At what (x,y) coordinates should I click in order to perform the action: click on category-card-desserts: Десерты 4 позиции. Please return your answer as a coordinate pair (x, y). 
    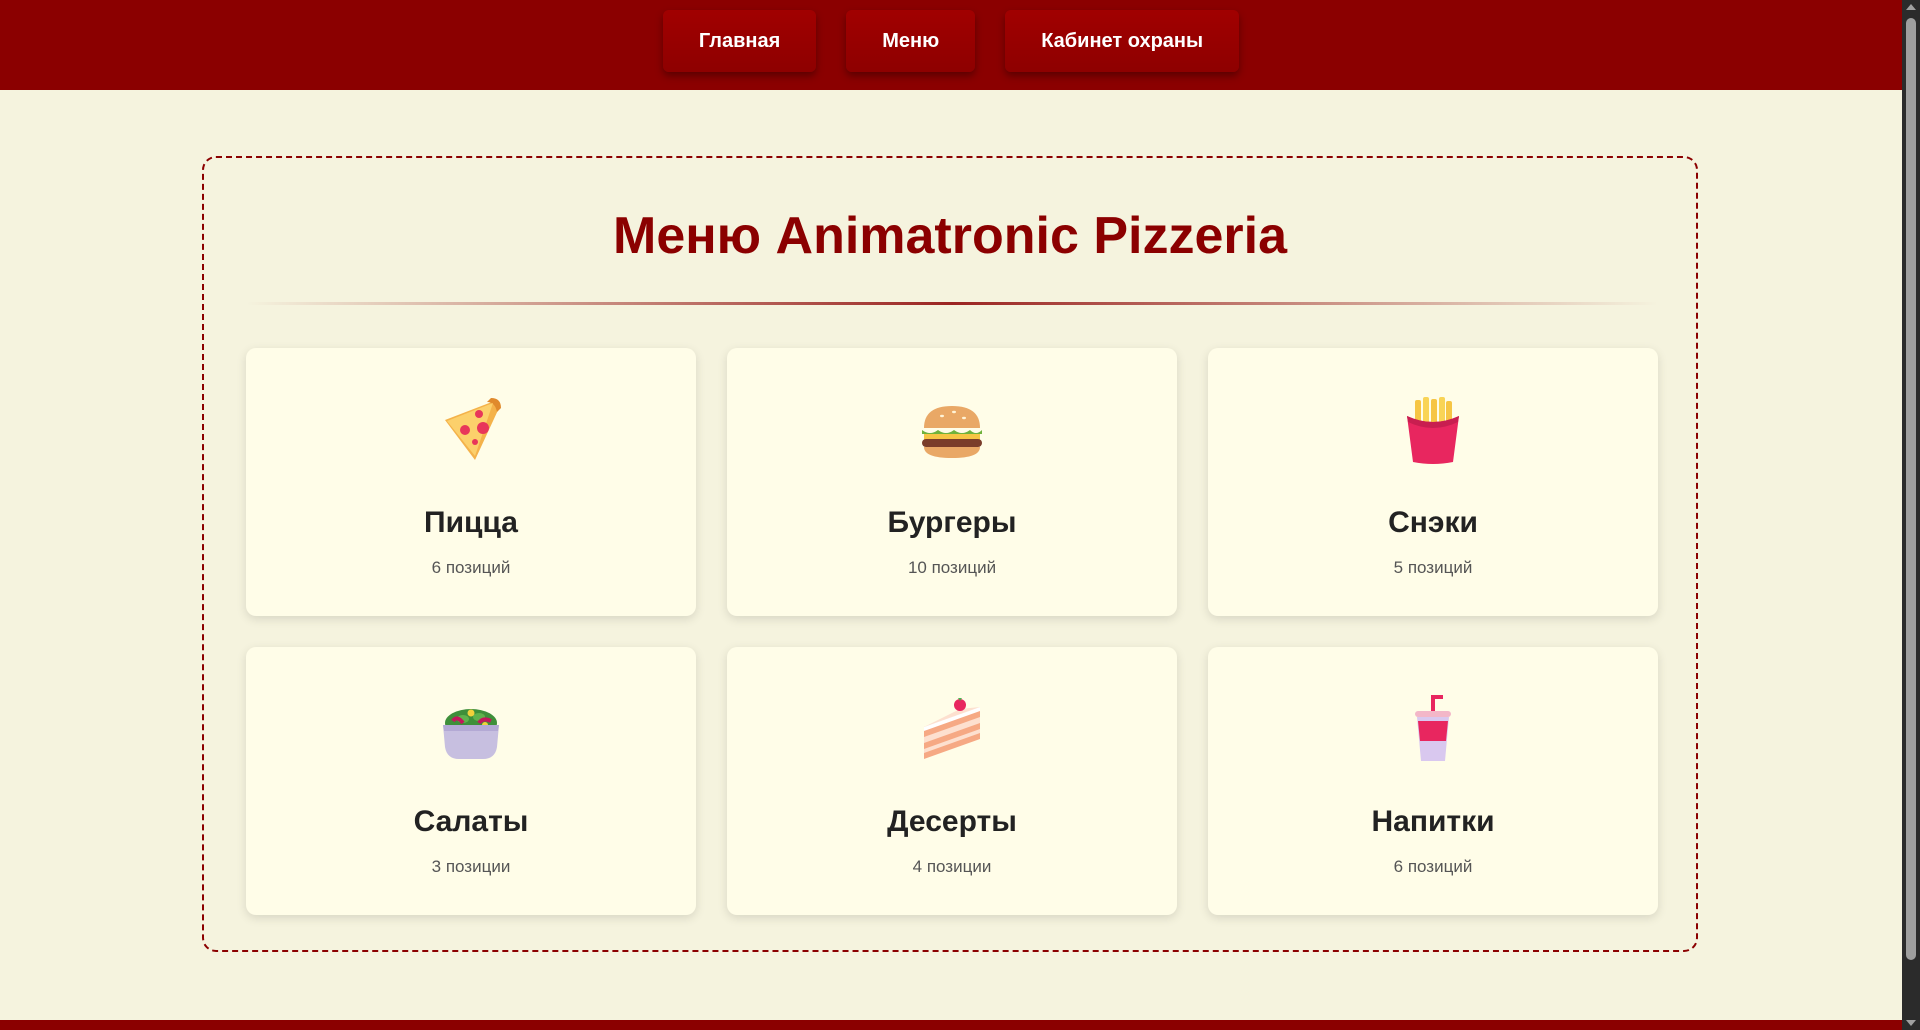
    Looking at the image, I should click on (952, 781).